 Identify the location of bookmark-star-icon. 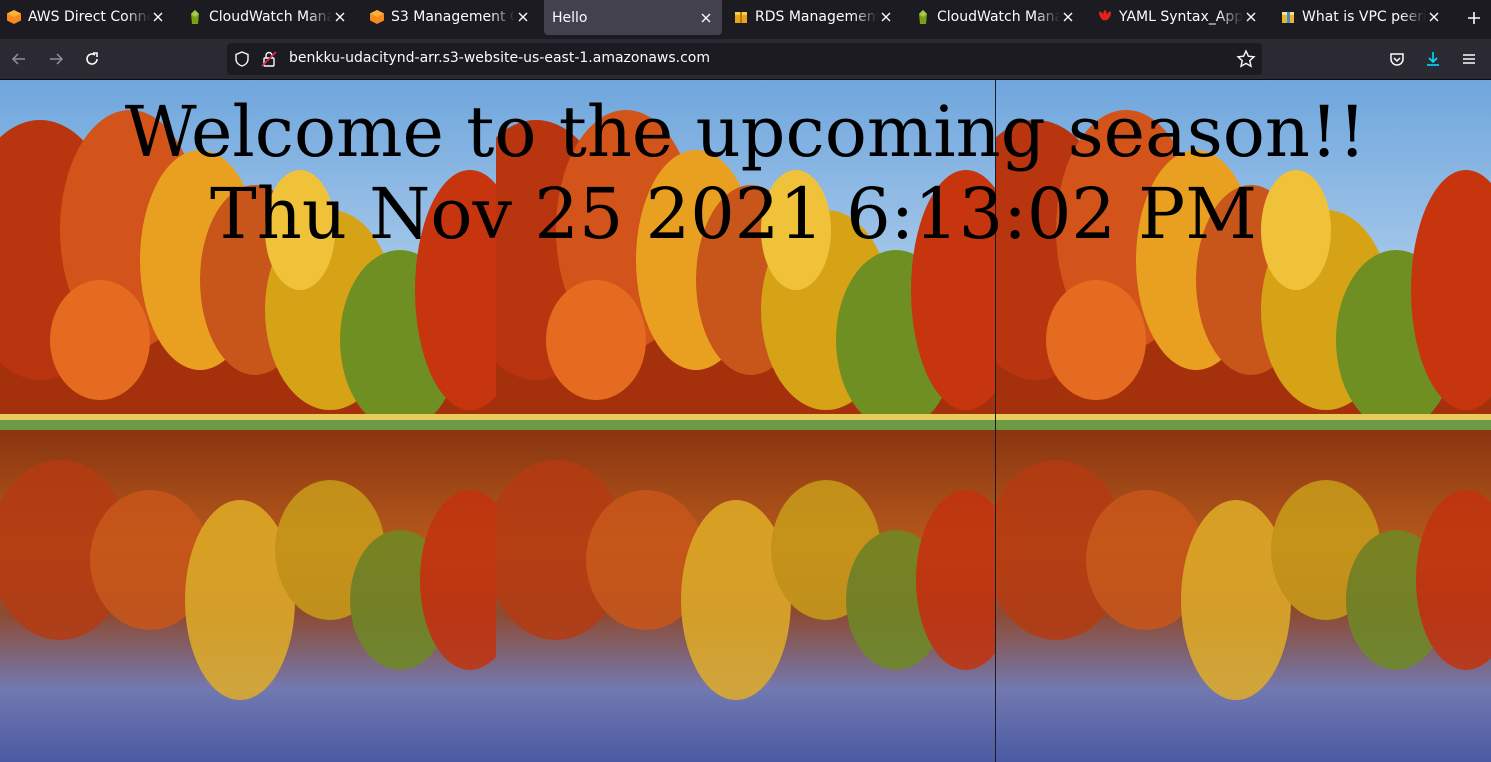
(1246, 59).